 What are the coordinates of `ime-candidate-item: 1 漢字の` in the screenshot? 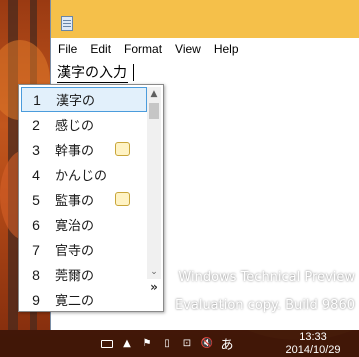 It's located at (84, 99).